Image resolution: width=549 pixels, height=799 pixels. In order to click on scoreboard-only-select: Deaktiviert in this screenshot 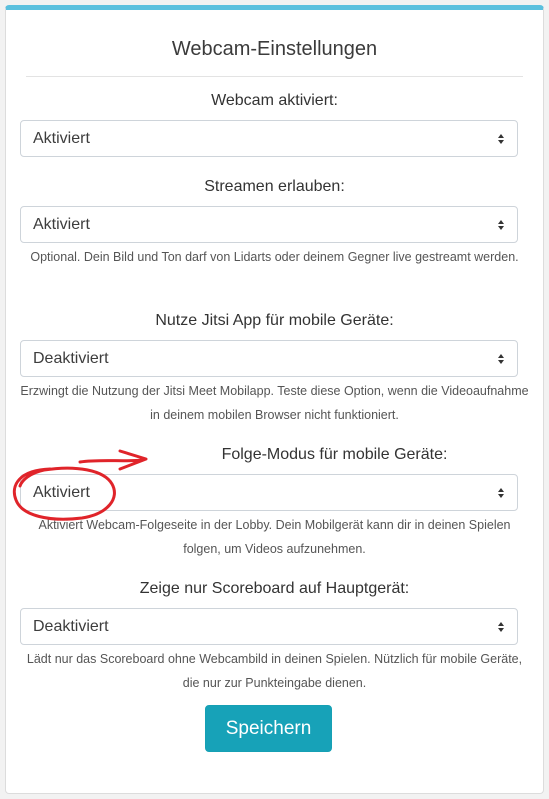, I will do `click(269, 626)`.